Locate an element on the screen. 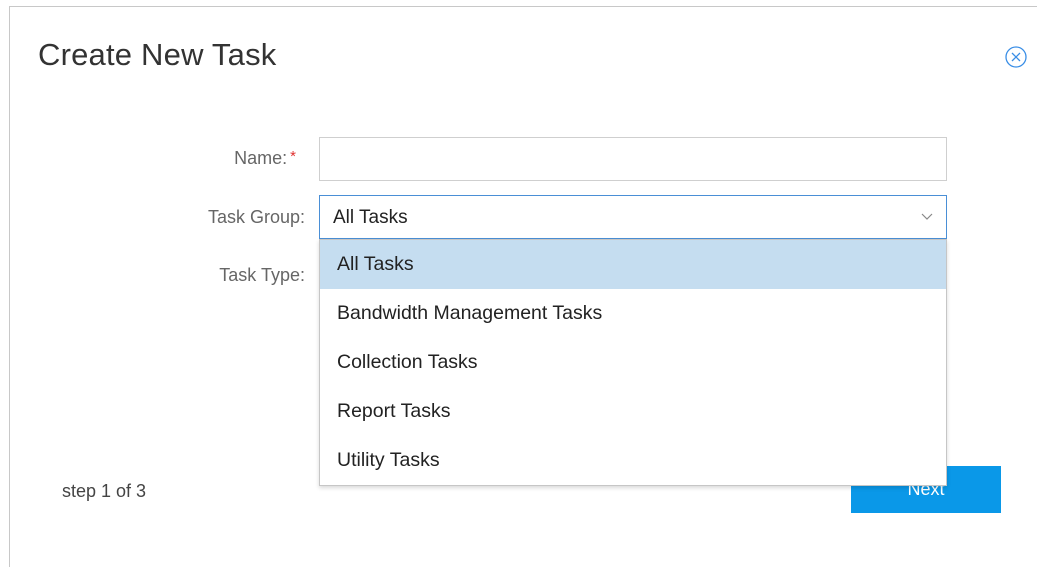  option-bandwidth-management-tasks: Bandwidth Management Tasks is located at coordinates (633, 313).